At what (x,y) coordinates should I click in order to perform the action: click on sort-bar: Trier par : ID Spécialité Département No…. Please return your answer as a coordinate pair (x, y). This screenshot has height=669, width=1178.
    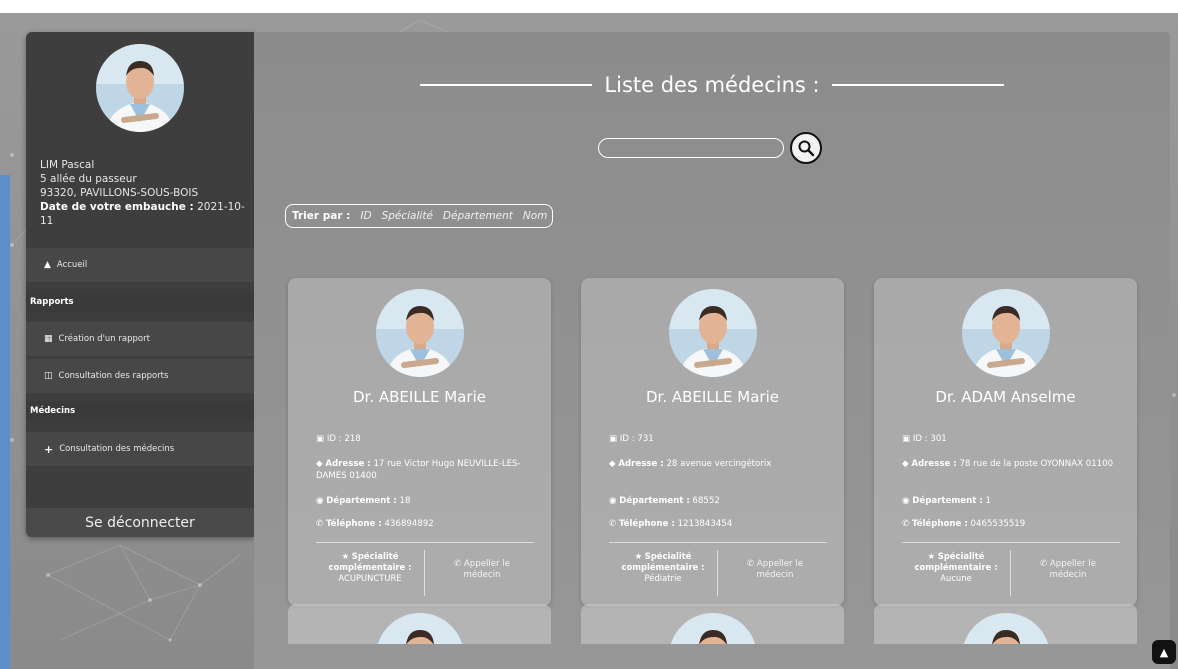
    Looking at the image, I should click on (419, 216).